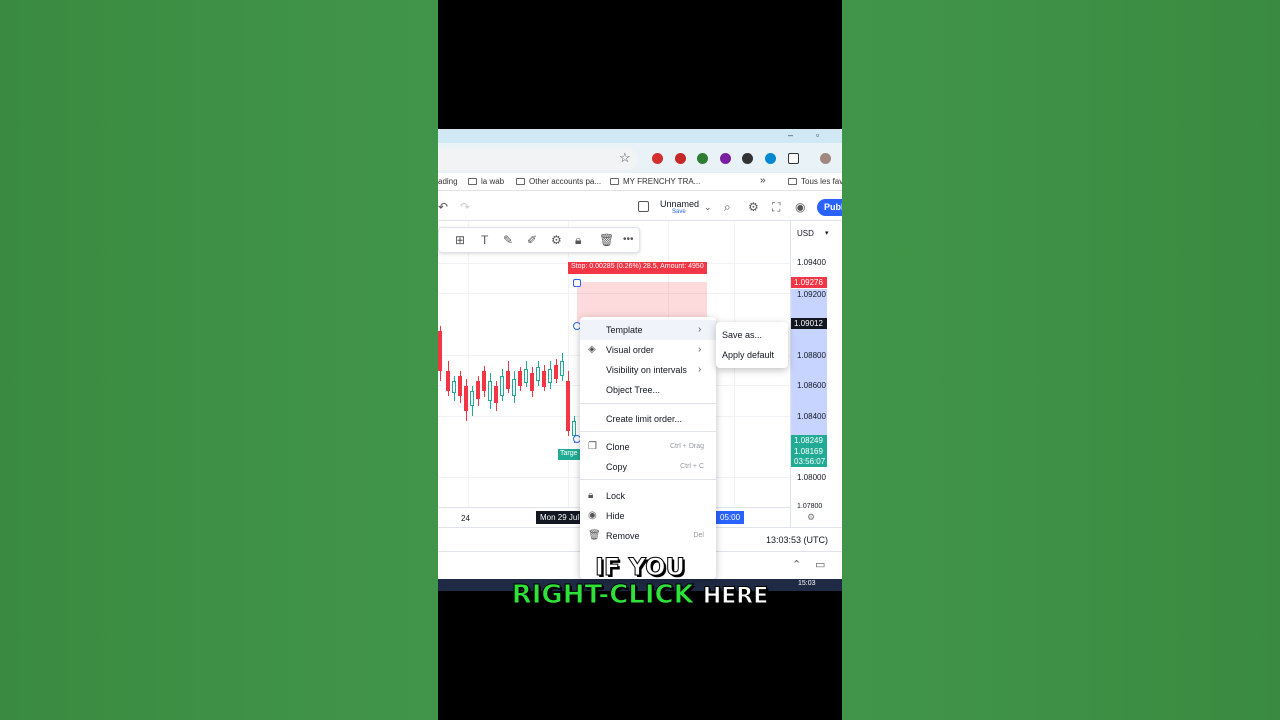 This screenshot has width=1280, height=720. I want to click on menu-item-label: Remove, so click(623, 536).